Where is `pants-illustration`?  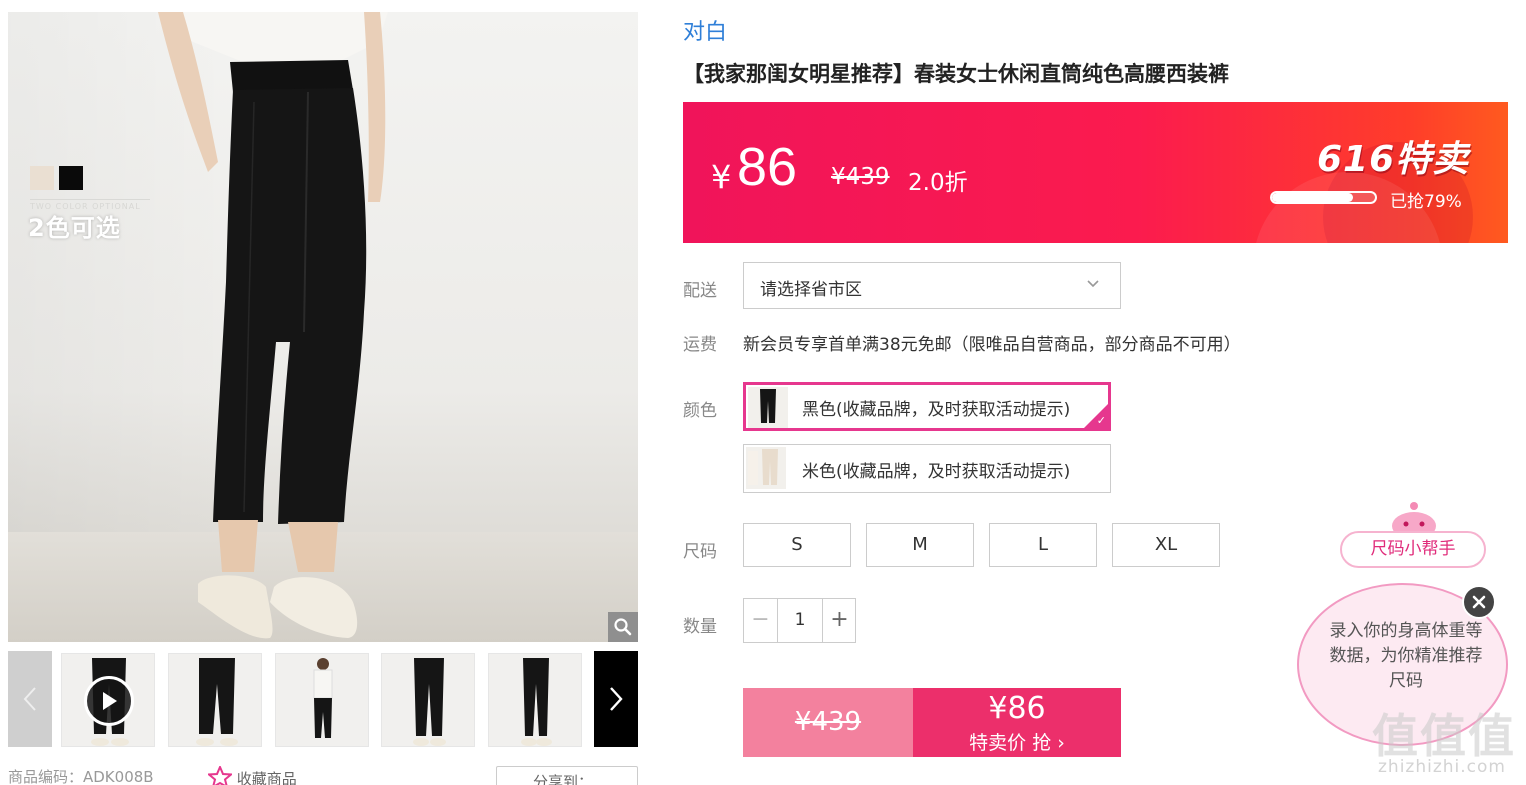 pants-illustration is located at coordinates (273, 325).